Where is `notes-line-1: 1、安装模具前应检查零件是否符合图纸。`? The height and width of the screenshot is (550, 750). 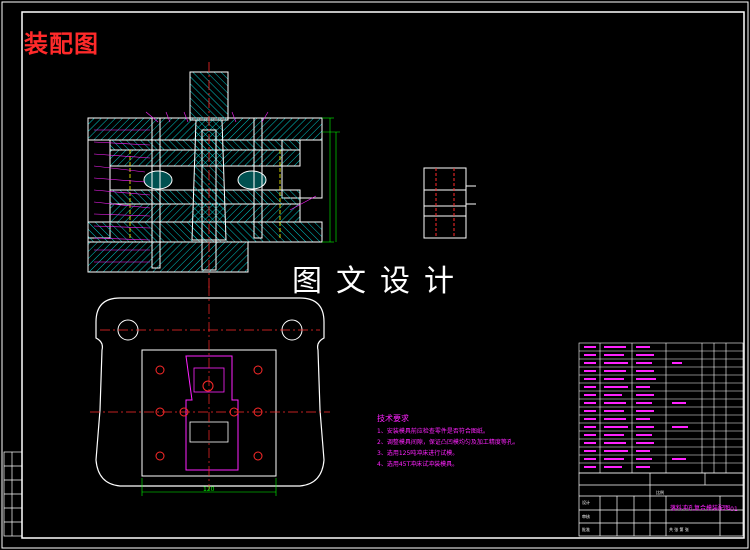
notes-line-1: 1、安装模具前应检查零件是否符合图纸。 is located at coordinates (433, 431).